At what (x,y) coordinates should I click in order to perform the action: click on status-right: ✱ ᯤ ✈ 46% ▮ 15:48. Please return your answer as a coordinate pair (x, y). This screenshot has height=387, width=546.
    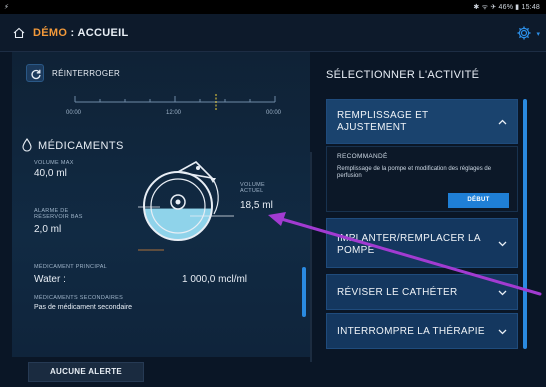
    Looking at the image, I should click on (506, 7).